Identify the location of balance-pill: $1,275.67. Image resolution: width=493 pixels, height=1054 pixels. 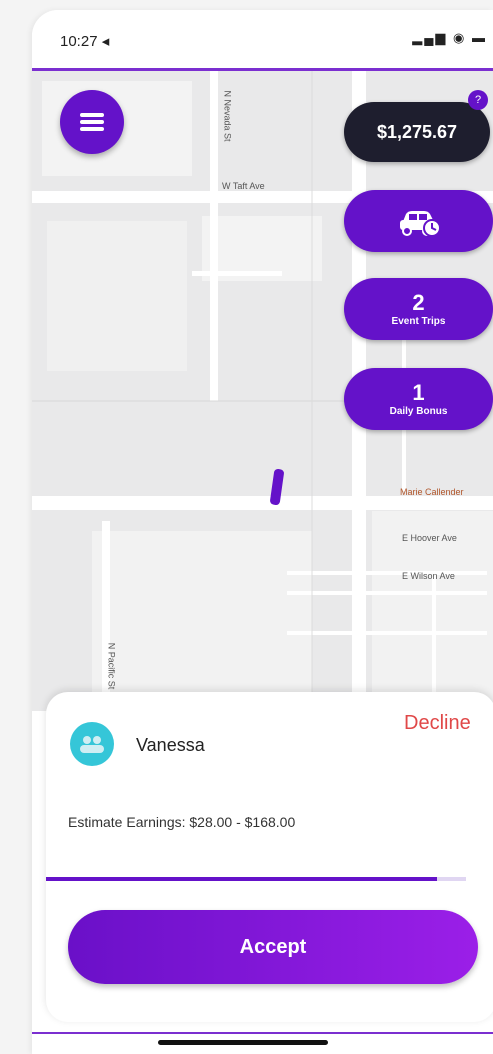
(417, 132).